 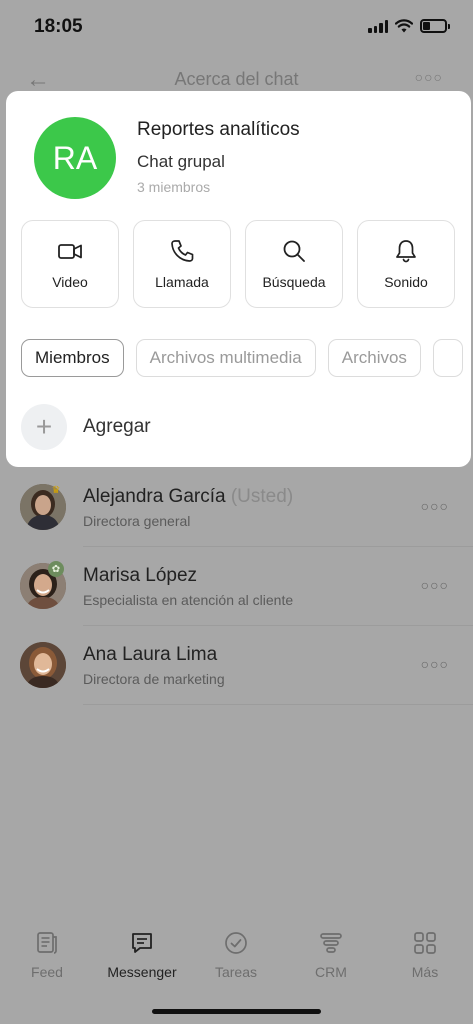 What do you see at coordinates (236, 955) in the screenshot?
I see `tab-tasks: Tareas` at bounding box center [236, 955].